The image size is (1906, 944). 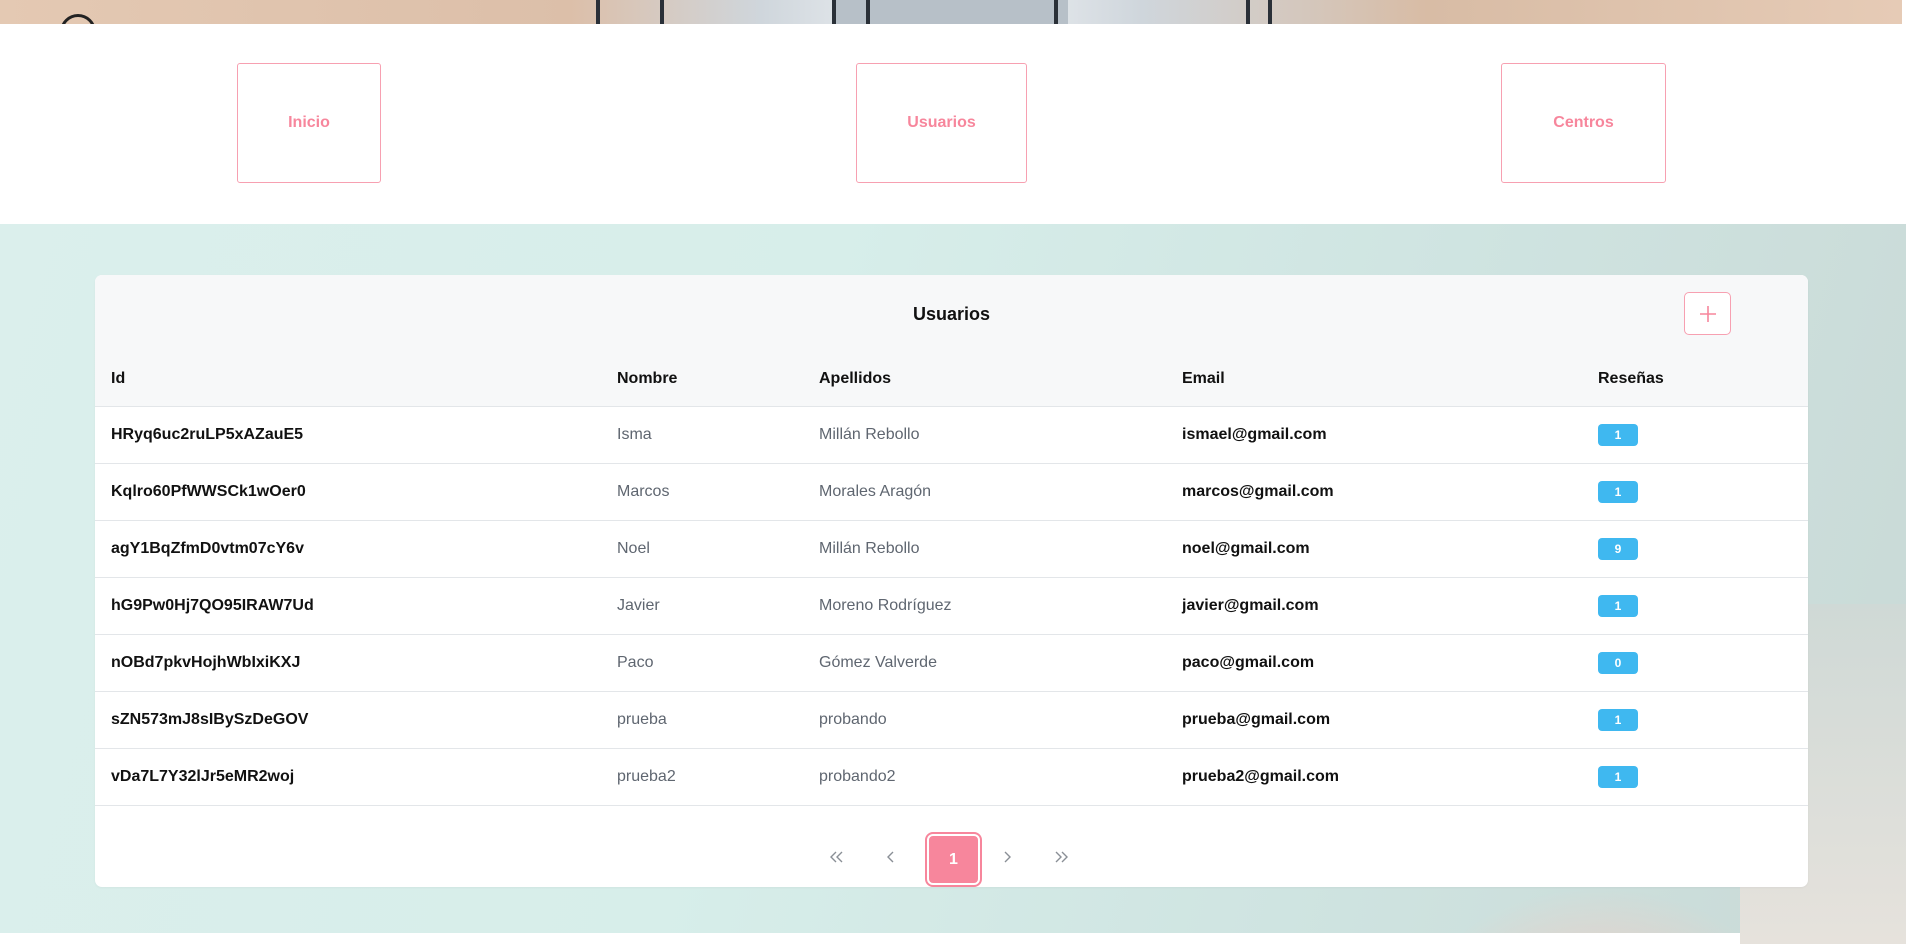 I want to click on hero-decoration, so click(x=78, y=19).